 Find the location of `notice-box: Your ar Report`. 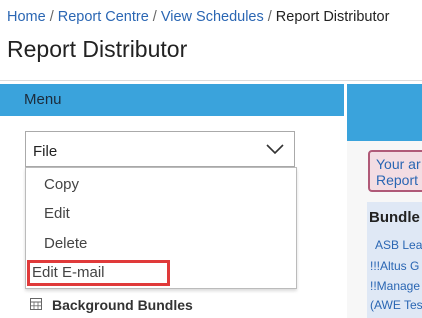

notice-box: Your ar Report is located at coordinates (395, 171).